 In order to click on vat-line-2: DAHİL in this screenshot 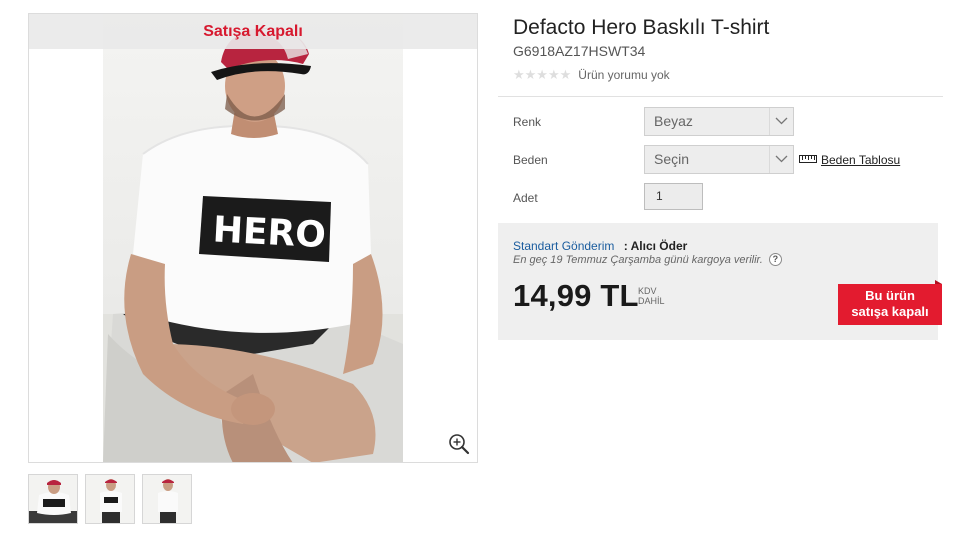, I will do `click(651, 301)`.